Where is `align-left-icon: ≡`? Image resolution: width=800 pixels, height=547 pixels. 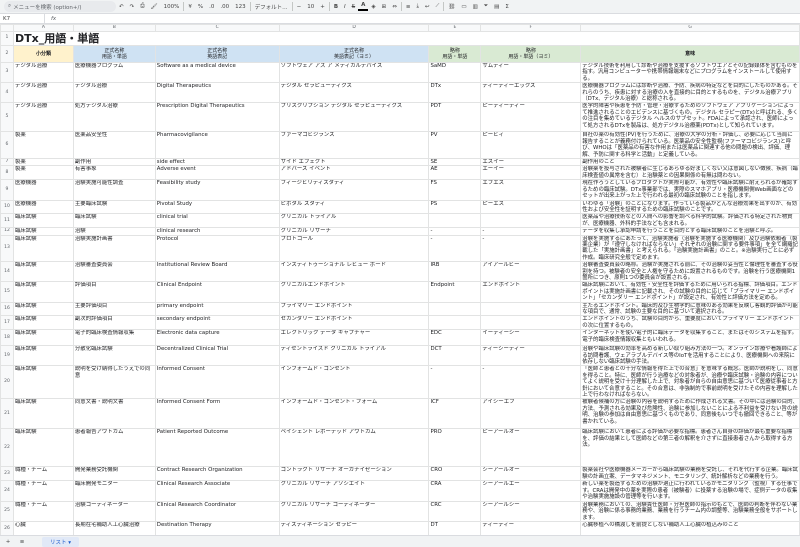
align-left-icon: ≡ is located at coordinates (408, 7).